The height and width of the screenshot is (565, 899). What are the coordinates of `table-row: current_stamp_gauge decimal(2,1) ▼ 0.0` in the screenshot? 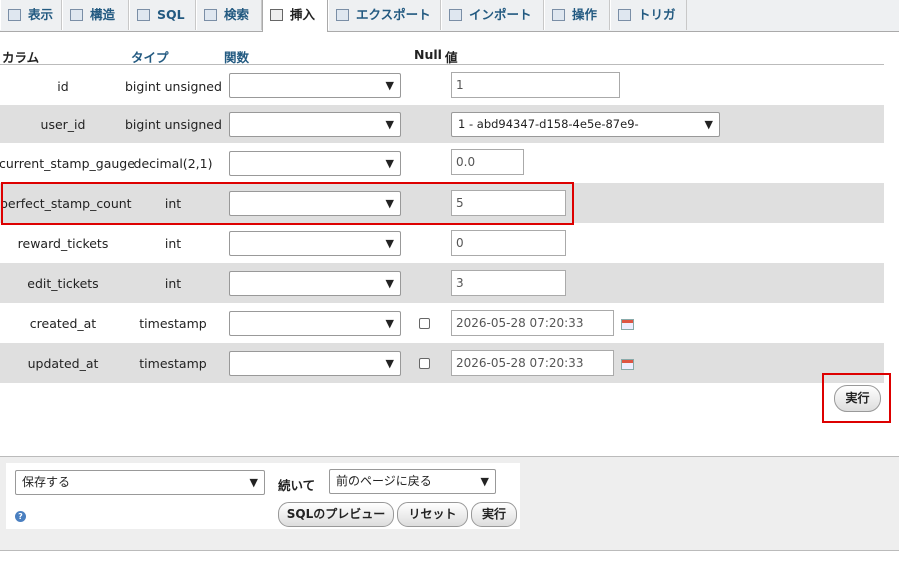 It's located at (442, 163).